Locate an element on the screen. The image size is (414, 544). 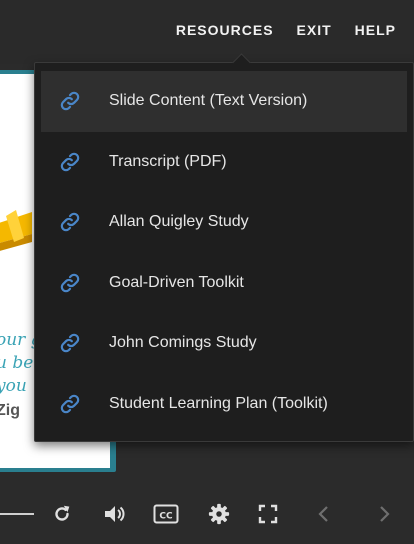
replay-button is located at coordinates (62, 514).